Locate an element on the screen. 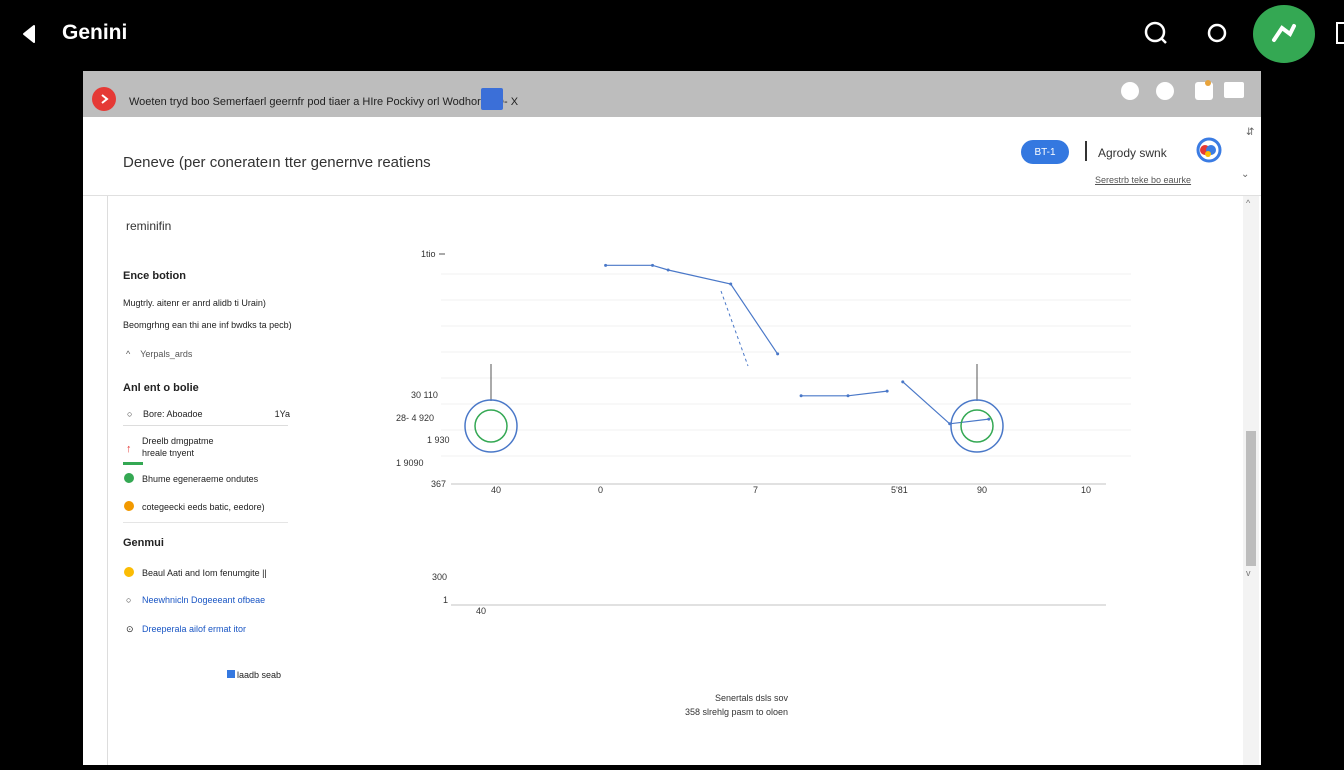  link-item: Dreeperala ailof ermat itor is located at coordinates (194, 629).